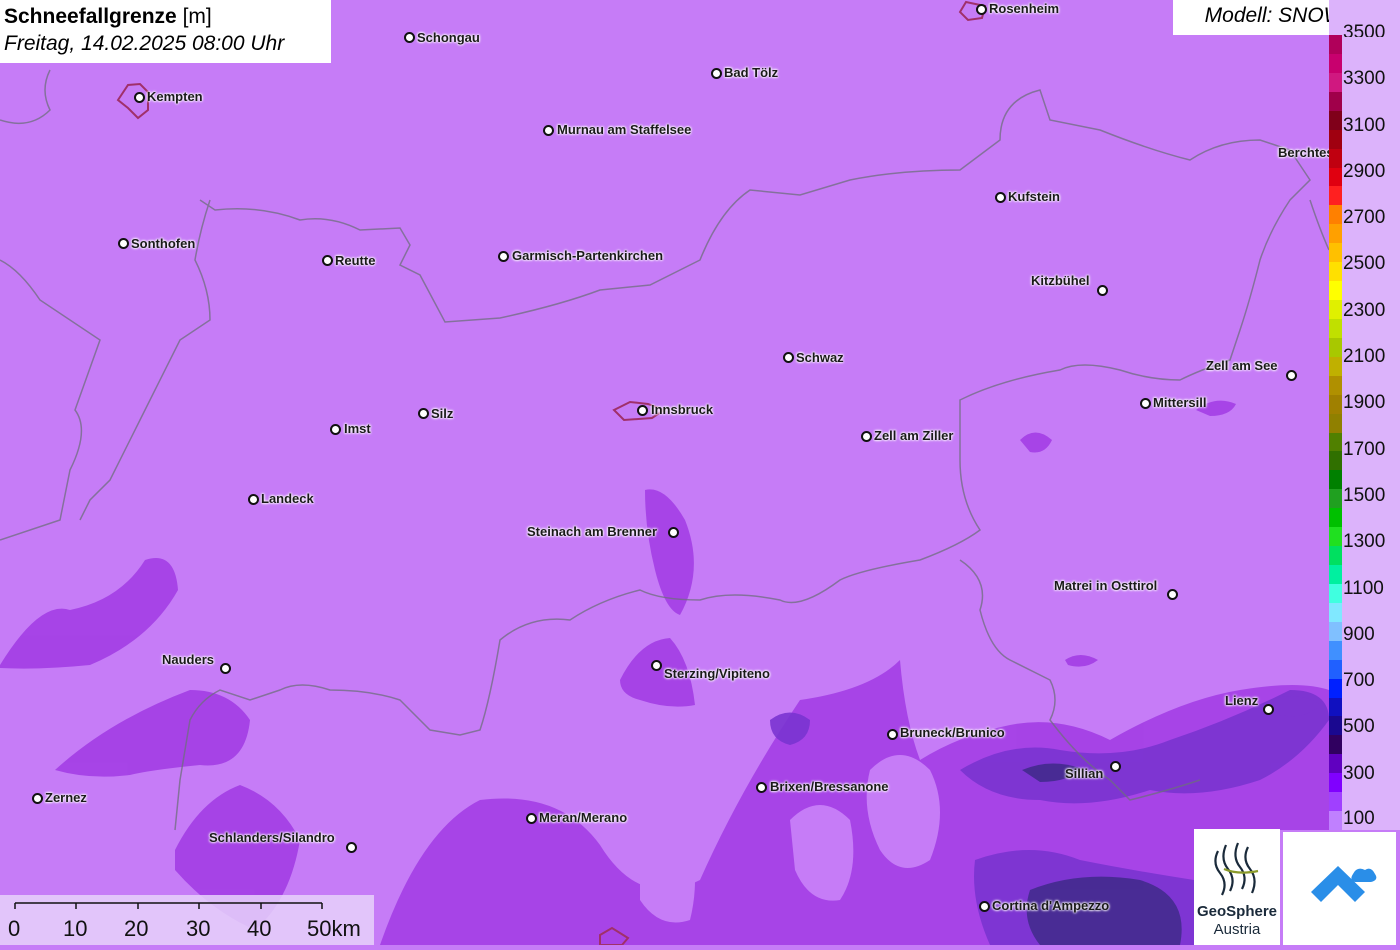 This screenshot has width=1400, height=950. What do you see at coordinates (448, 37) in the screenshot?
I see `city-label: Schongau` at bounding box center [448, 37].